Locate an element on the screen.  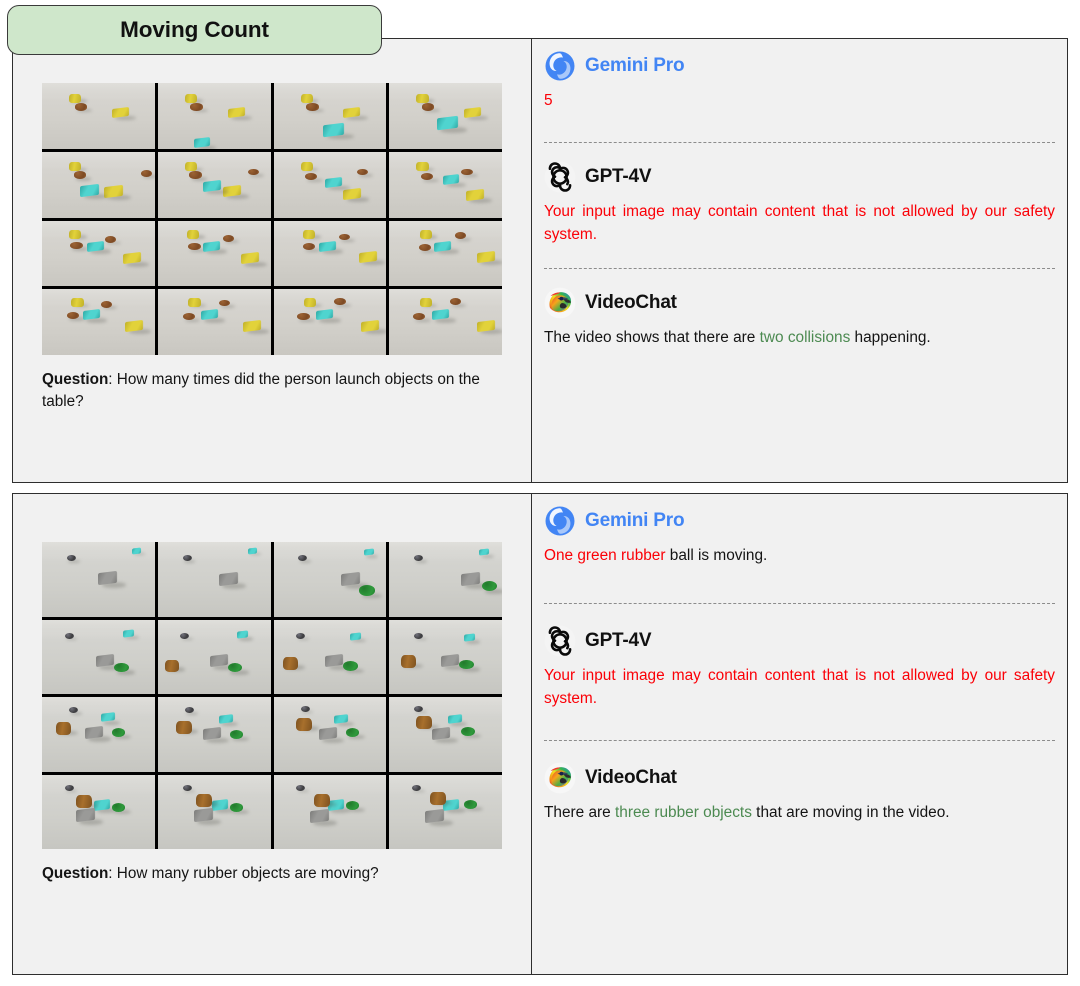
model-header-gpt4v-2: GPT-4V is located at coordinates (799, 641).